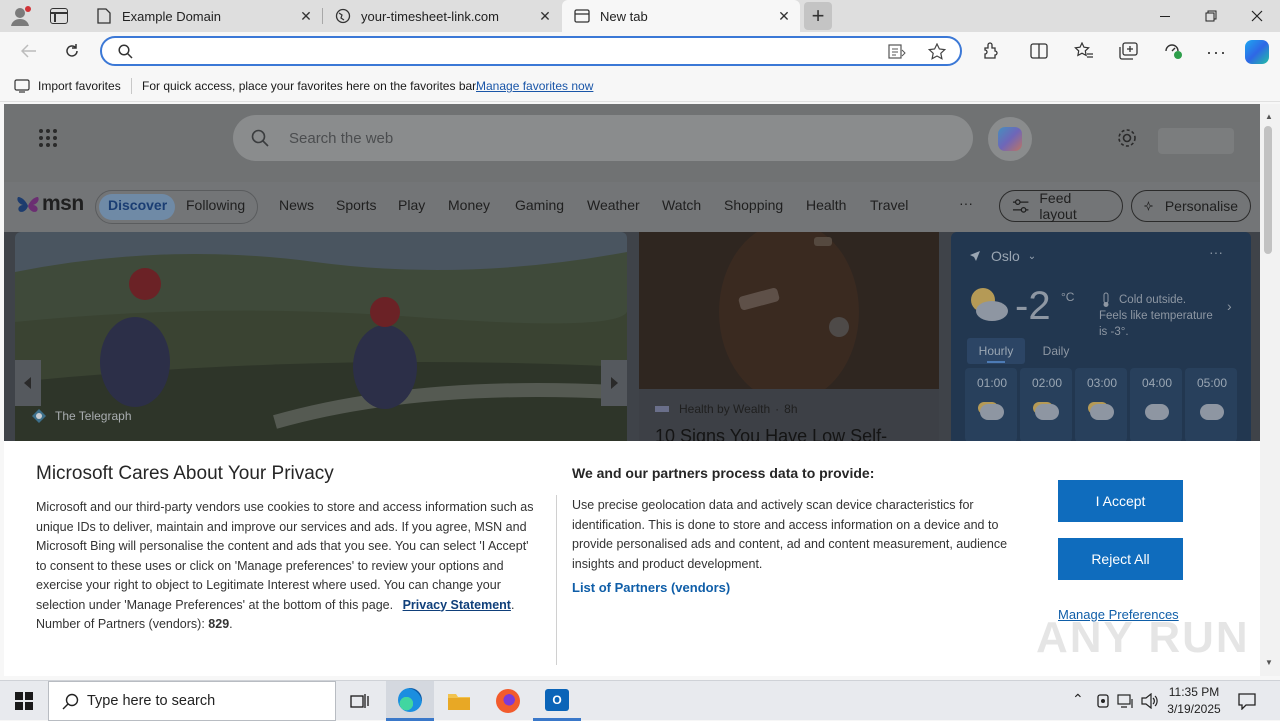  Describe the element at coordinates (79, 86) in the screenshot. I see `import-favorites-button: Import favorites` at that location.